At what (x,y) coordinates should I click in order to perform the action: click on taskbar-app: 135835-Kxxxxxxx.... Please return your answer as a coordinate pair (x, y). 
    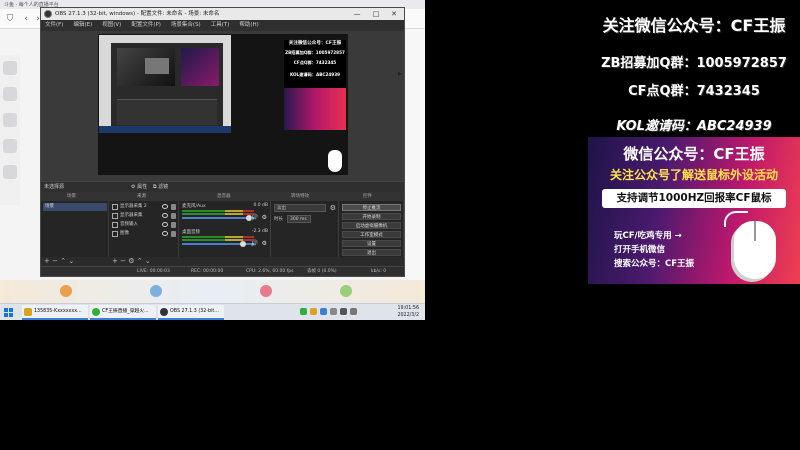
    Looking at the image, I should click on (55, 312).